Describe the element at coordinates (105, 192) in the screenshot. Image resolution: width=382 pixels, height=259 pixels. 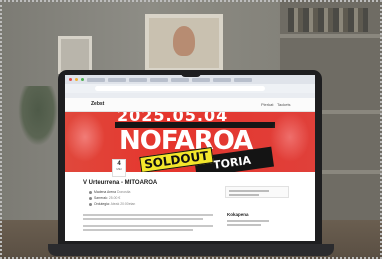
I see `venue-label: Madena Arena` at that location.